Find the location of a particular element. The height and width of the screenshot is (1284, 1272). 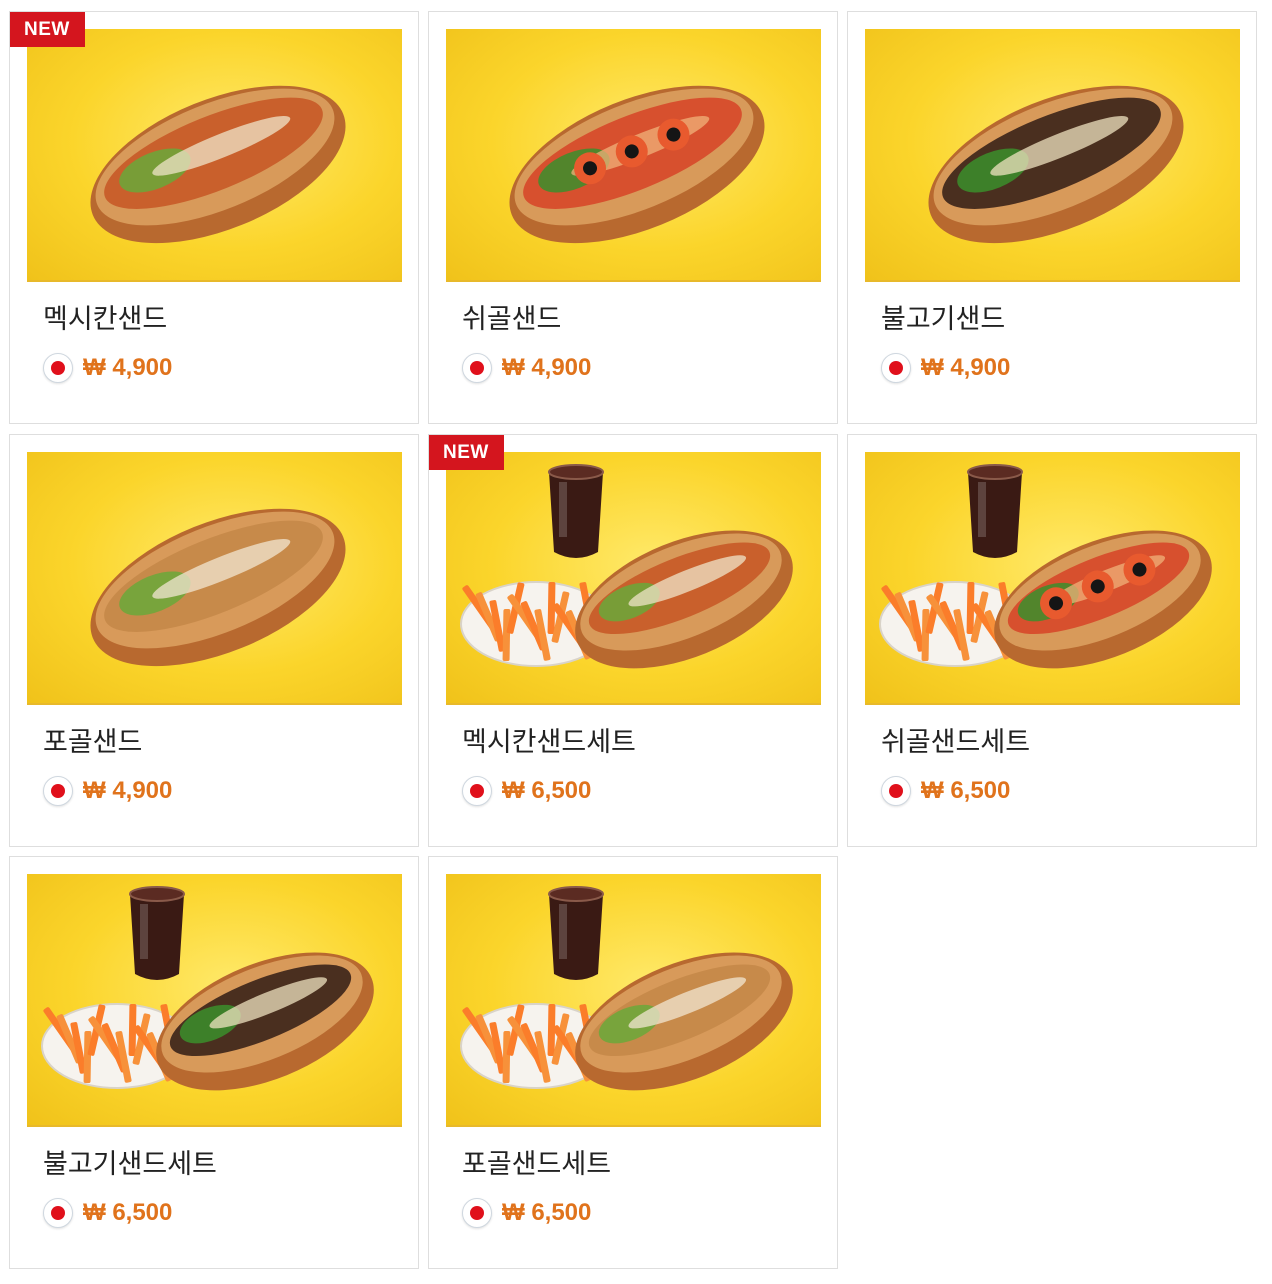

pork-sandwich-photo is located at coordinates (214, 578).